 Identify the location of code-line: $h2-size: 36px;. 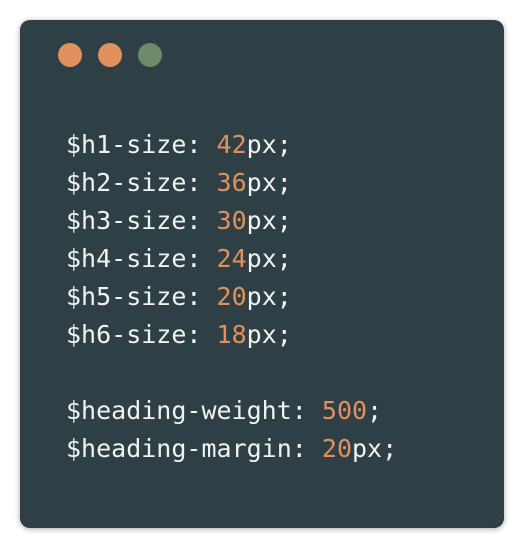
(231, 183).